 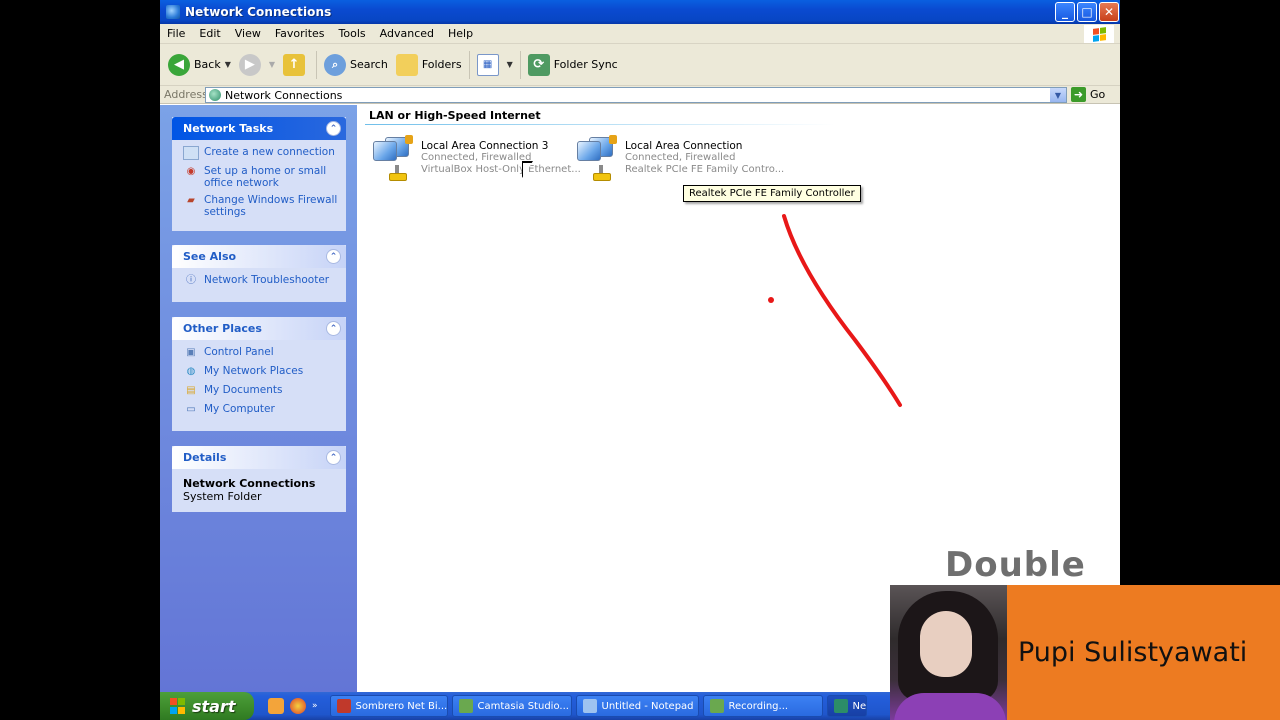 I want to click on presenter-name: Pupi Sulistyawati, so click(x=1133, y=652).